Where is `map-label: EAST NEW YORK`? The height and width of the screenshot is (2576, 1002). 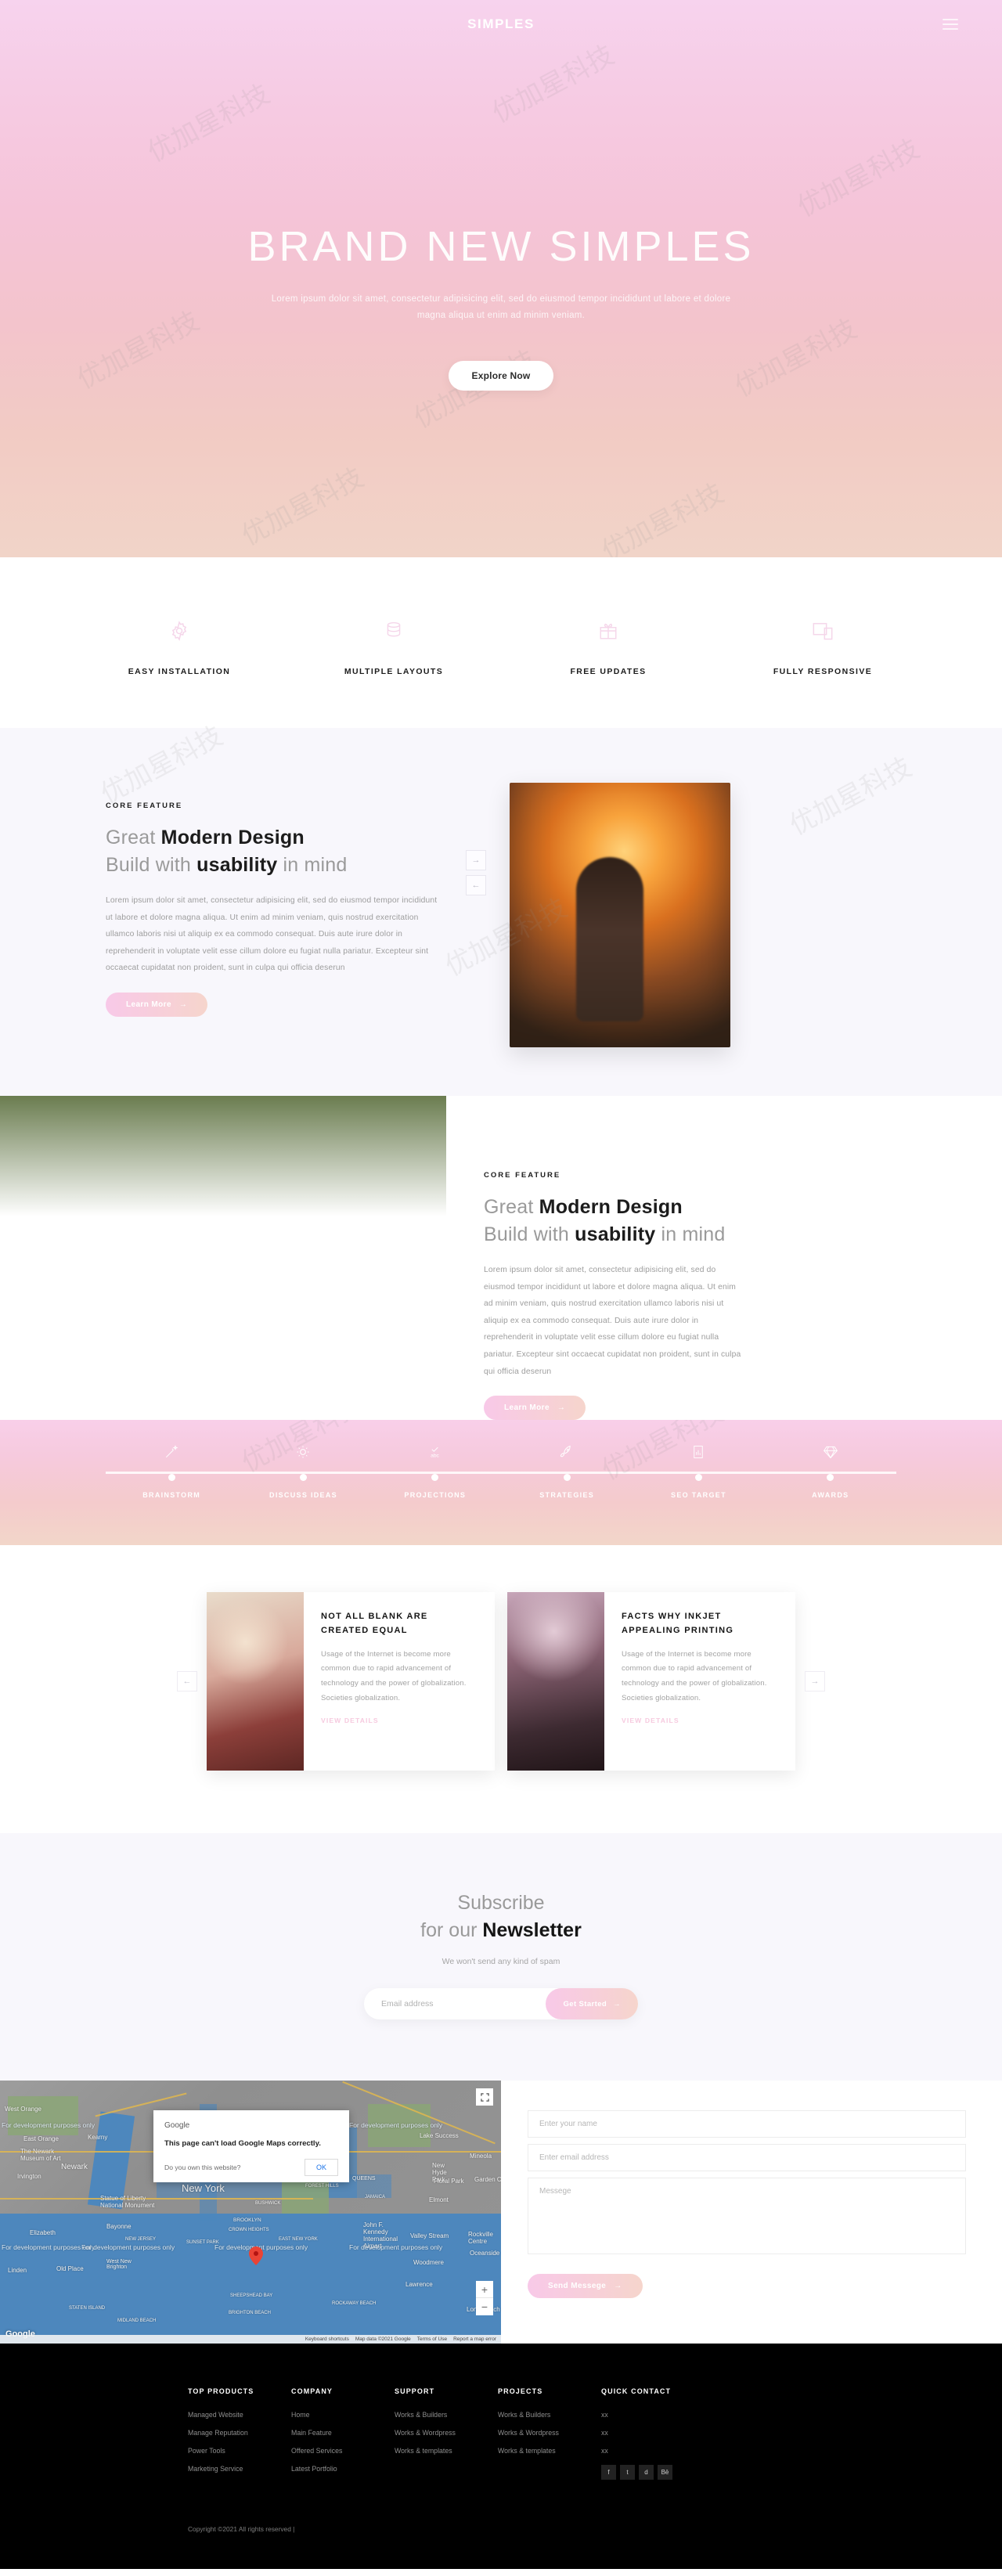 map-label: EAST NEW YORK is located at coordinates (299, 2240).